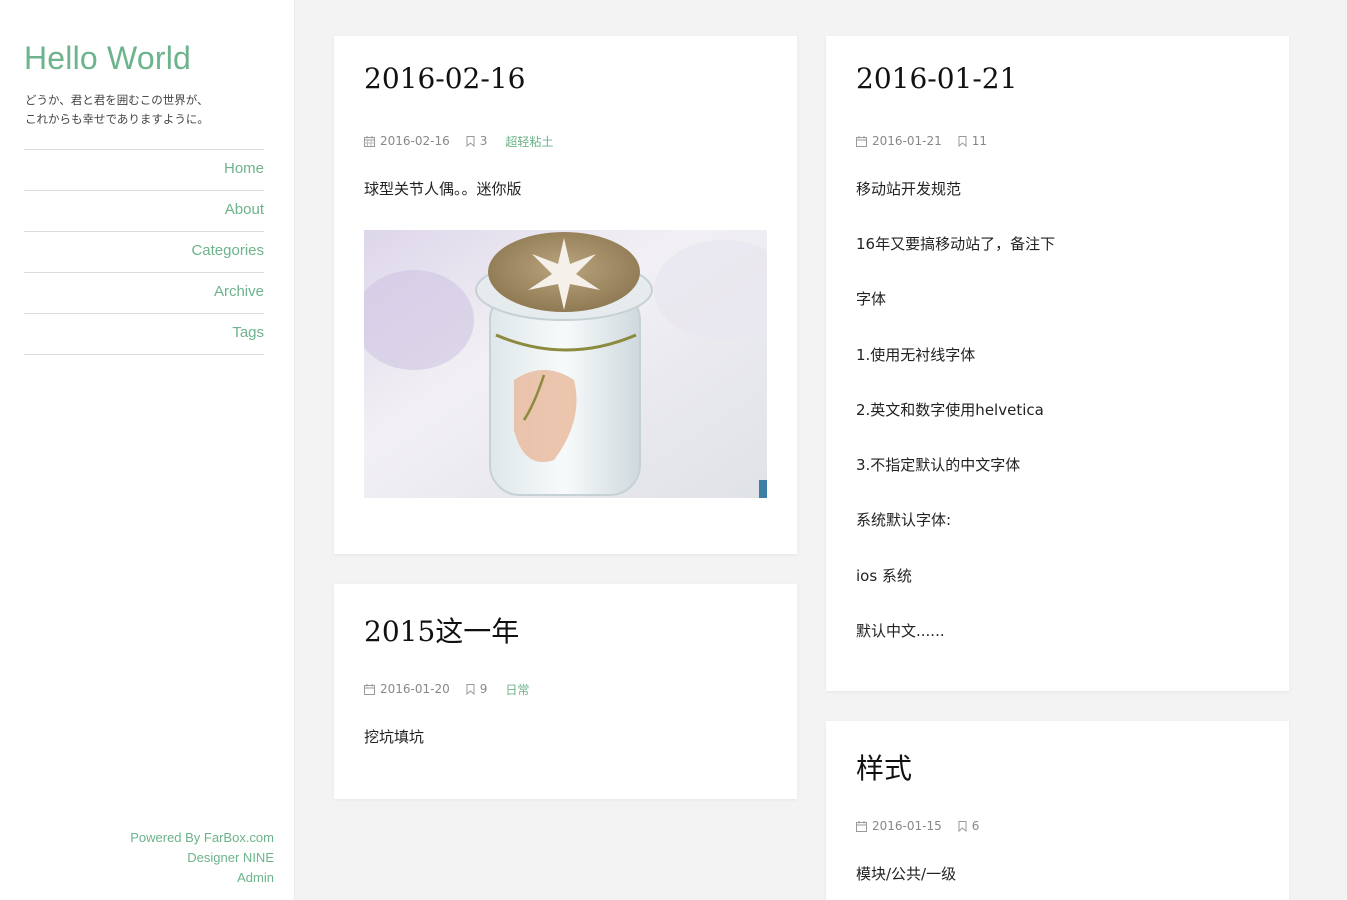 The width and height of the screenshot is (1347, 900). What do you see at coordinates (904, 520) in the screenshot?
I see `post-excerpt-line: 系统默认字体:` at bounding box center [904, 520].